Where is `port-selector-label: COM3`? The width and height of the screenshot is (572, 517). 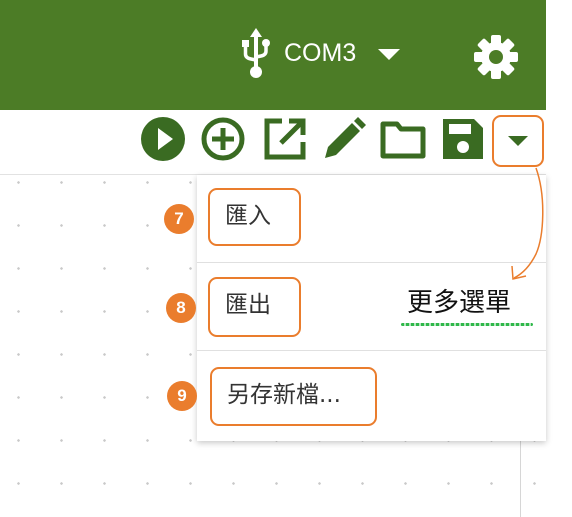
port-selector-label: COM3 is located at coordinates (320, 53).